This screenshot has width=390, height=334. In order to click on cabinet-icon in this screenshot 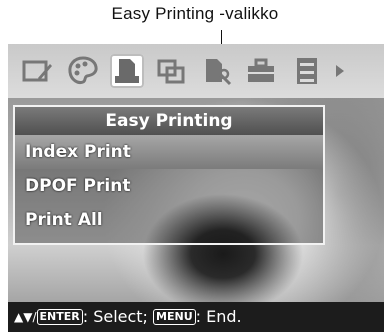, I will do `click(307, 71)`.